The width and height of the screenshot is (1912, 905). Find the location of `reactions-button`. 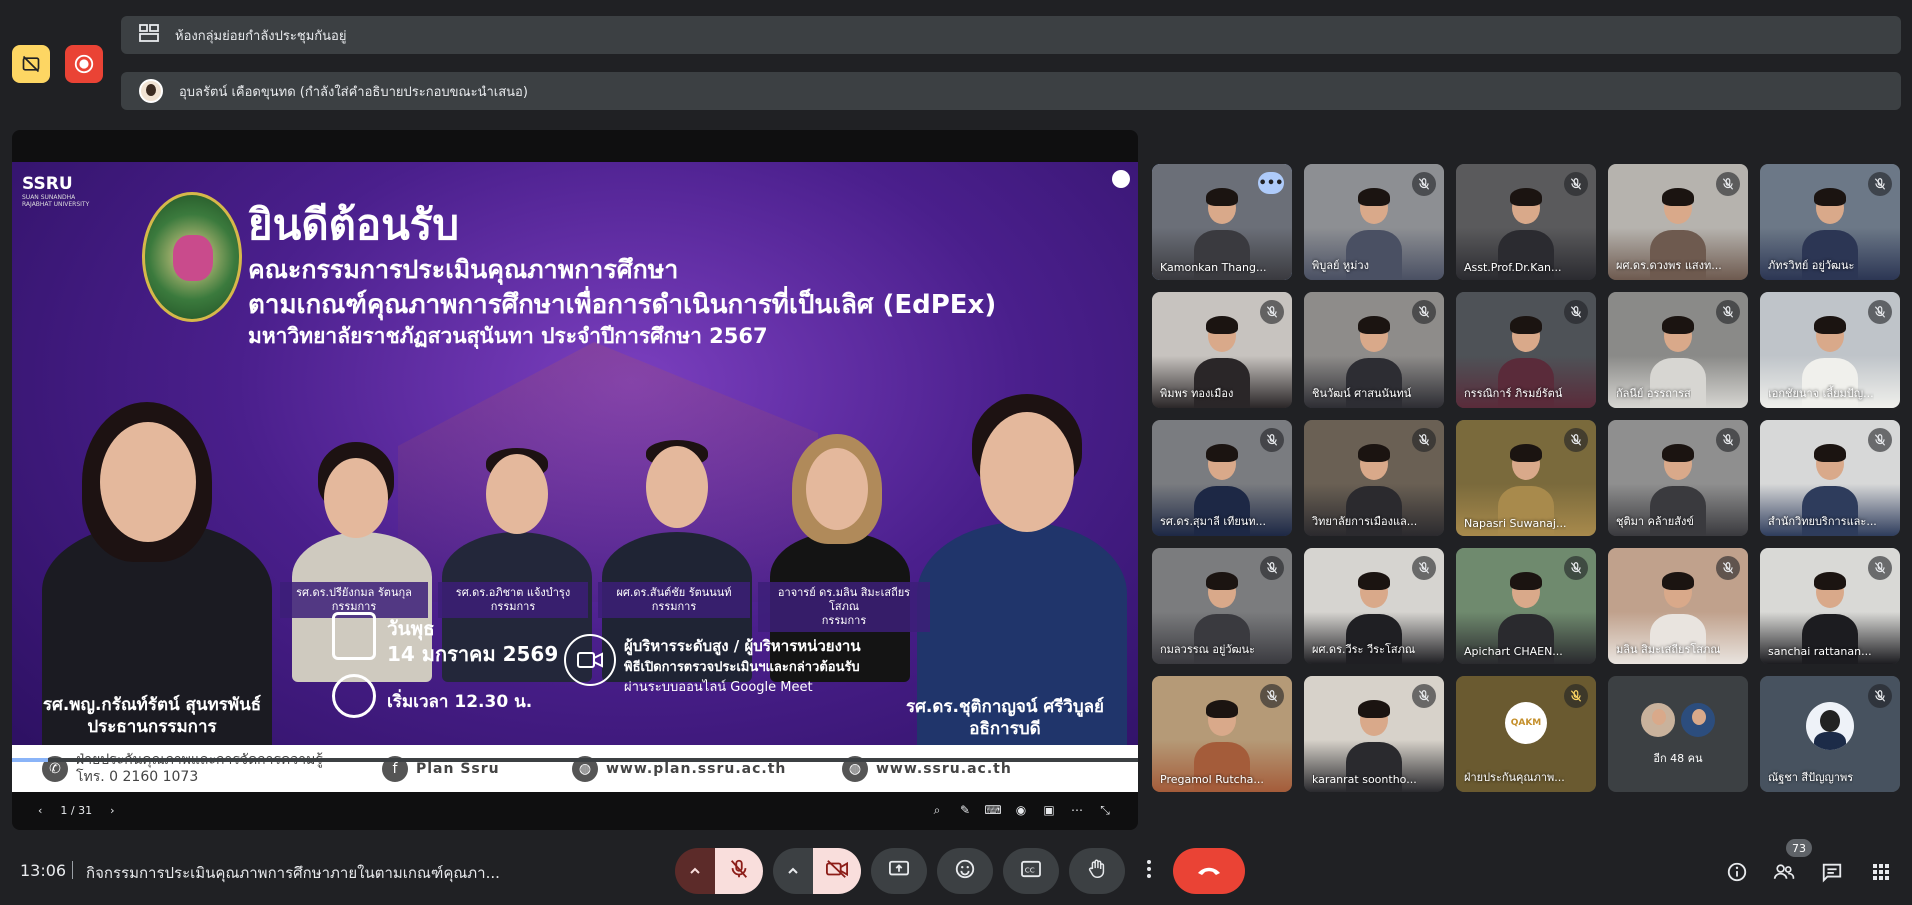

reactions-button is located at coordinates (965, 871).